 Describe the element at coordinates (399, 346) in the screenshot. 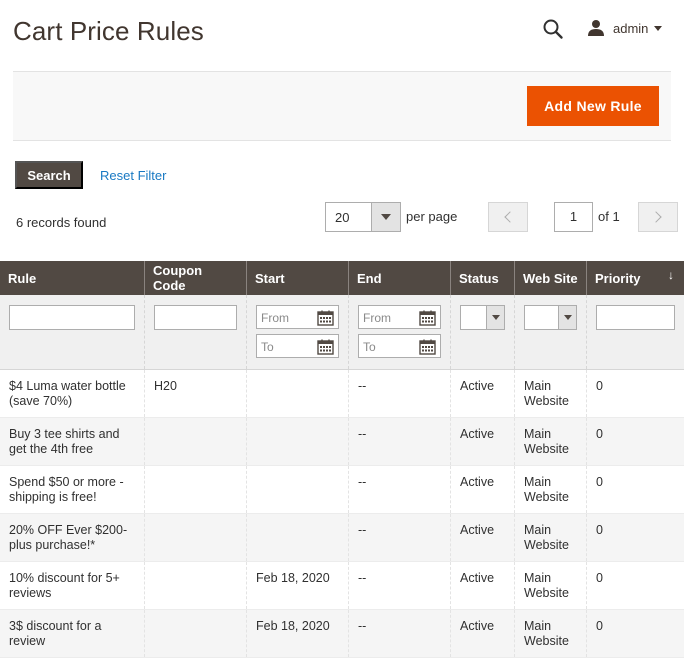

I see `end-to-date-input: To` at that location.